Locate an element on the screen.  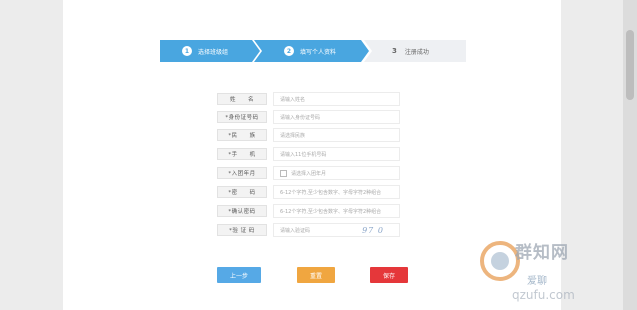
calendar-icon is located at coordinates (283, 173).